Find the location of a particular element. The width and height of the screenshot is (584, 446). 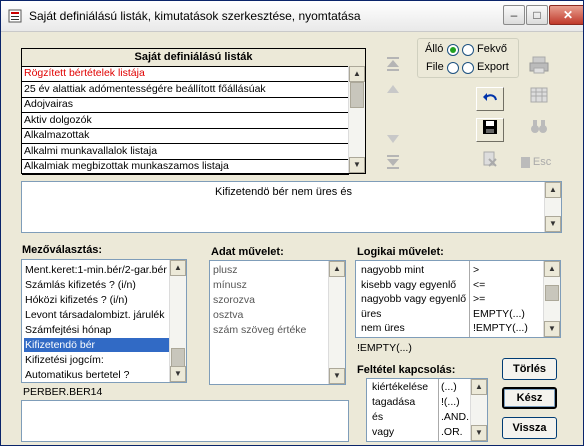

list-item: Adojvairas is located at coordinates (185, 105).